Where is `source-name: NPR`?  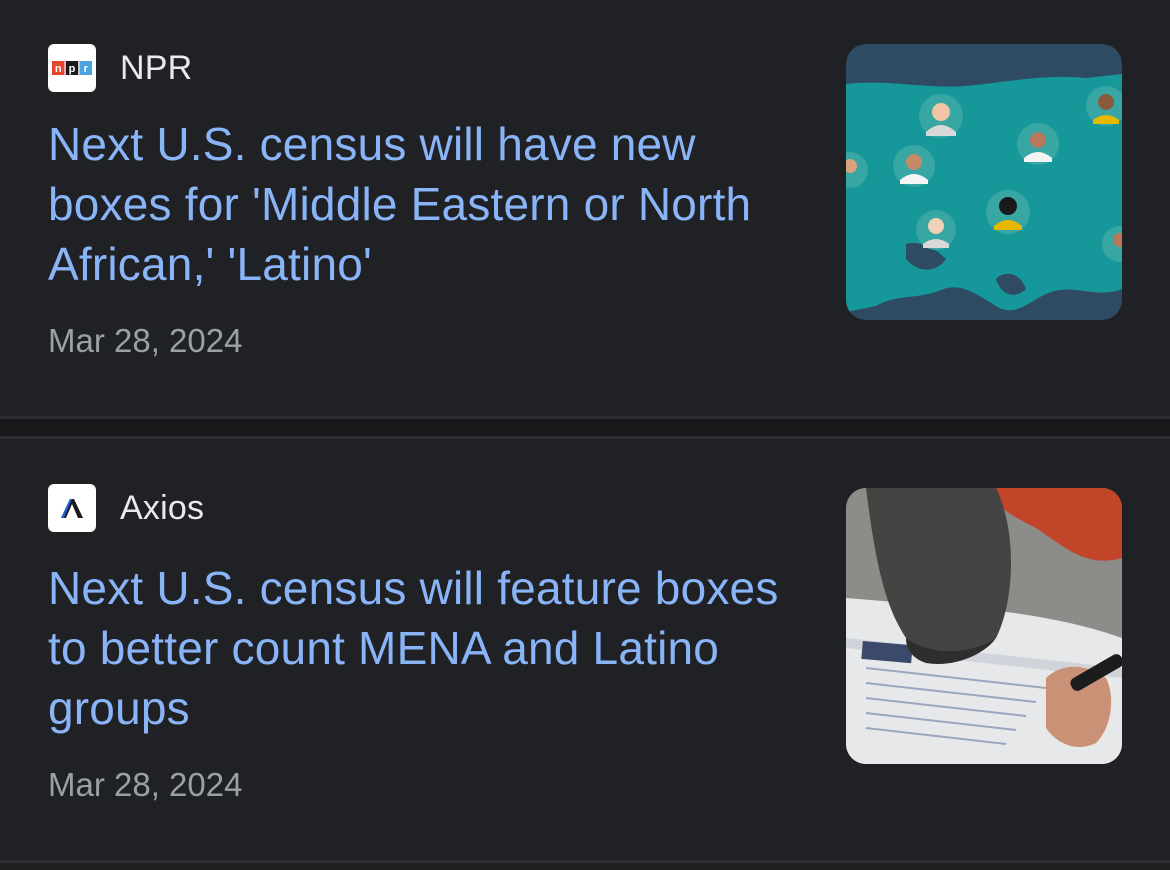
source-name: NPR is located at coordinates (156, 67).